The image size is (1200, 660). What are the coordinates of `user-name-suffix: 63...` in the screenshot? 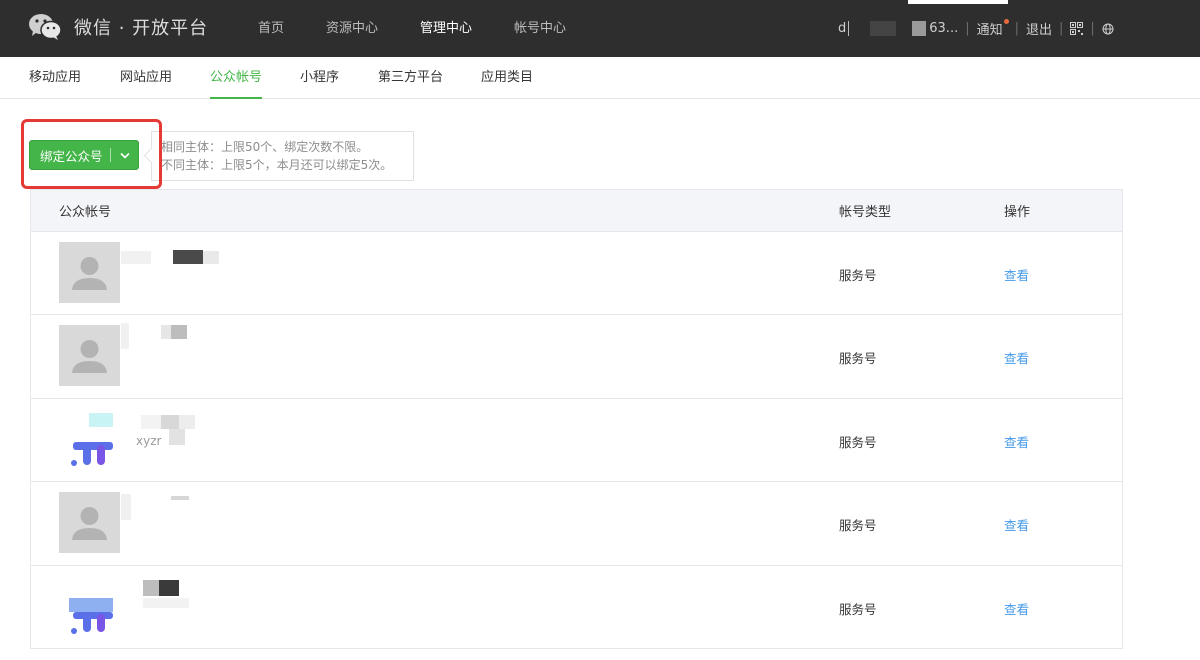 It's located at (943, 28).